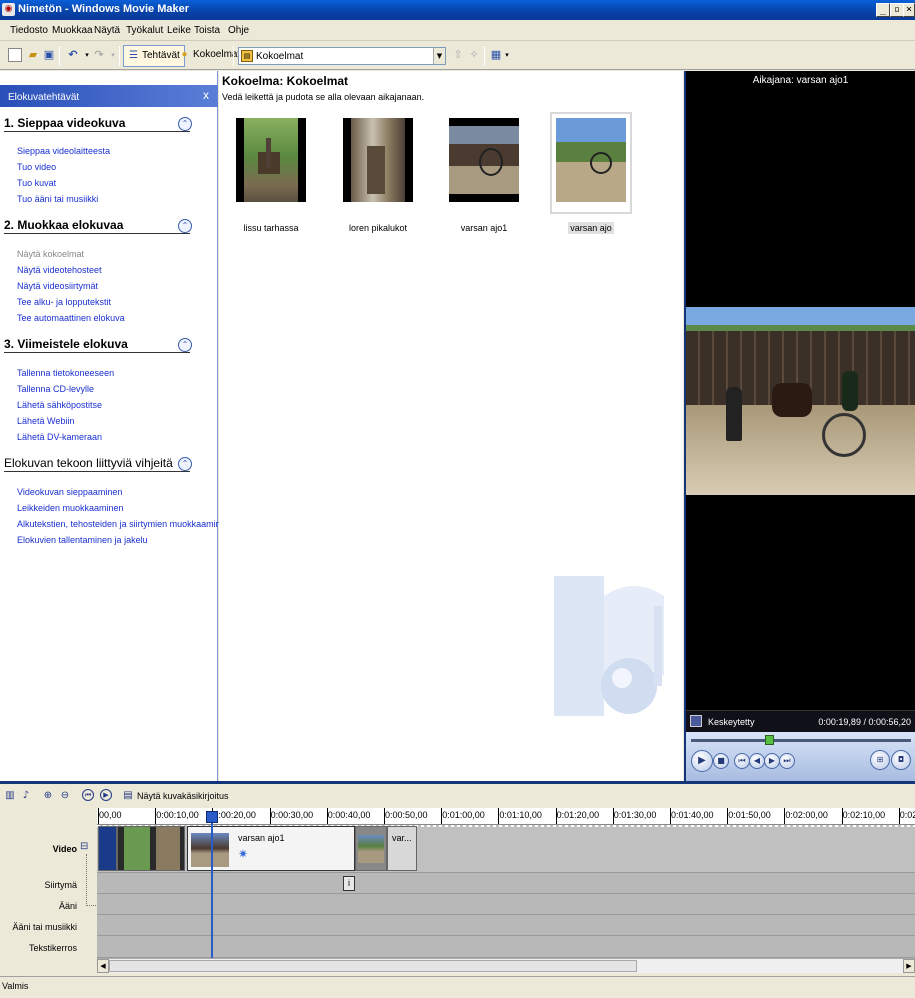 This screenshot has height=998, width=915. I want to click on task-link: Videokuvan sieppaaminen, so click(69, 492).